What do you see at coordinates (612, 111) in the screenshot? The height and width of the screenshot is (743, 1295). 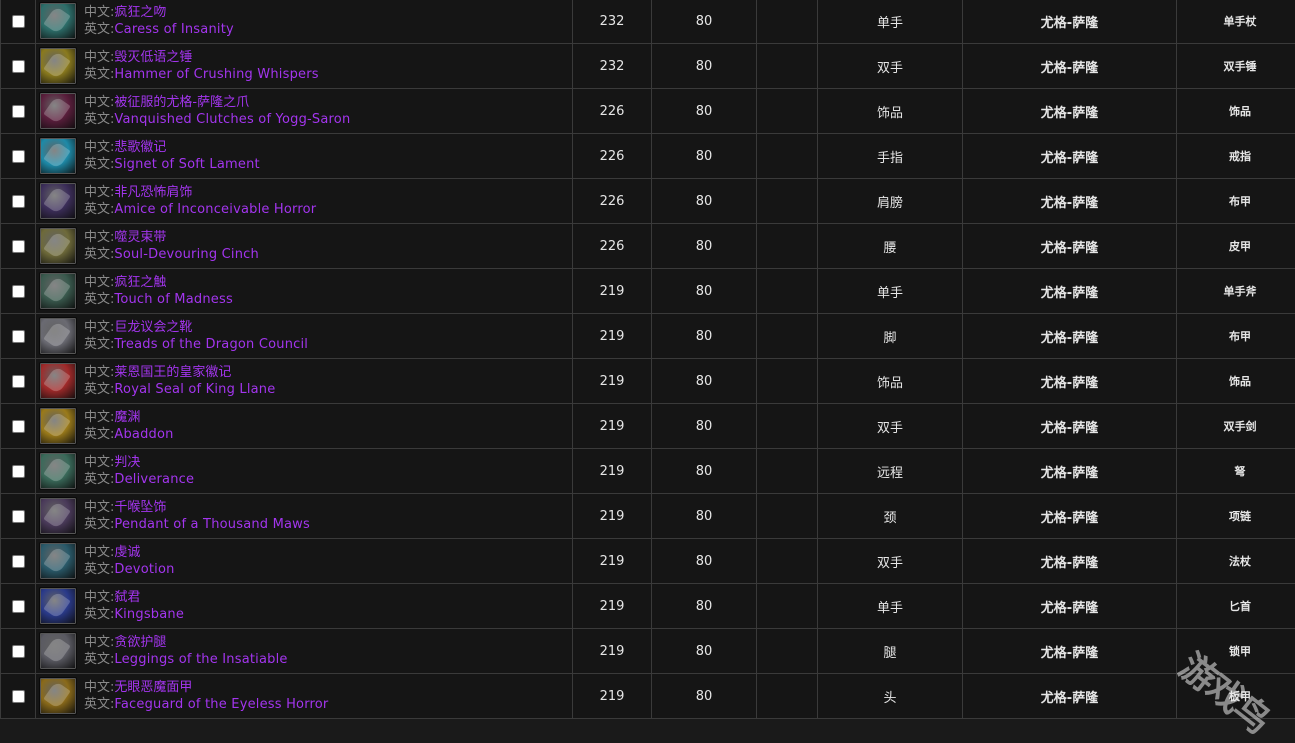 I see `item-level: 226` at bounding box center [612, 111].